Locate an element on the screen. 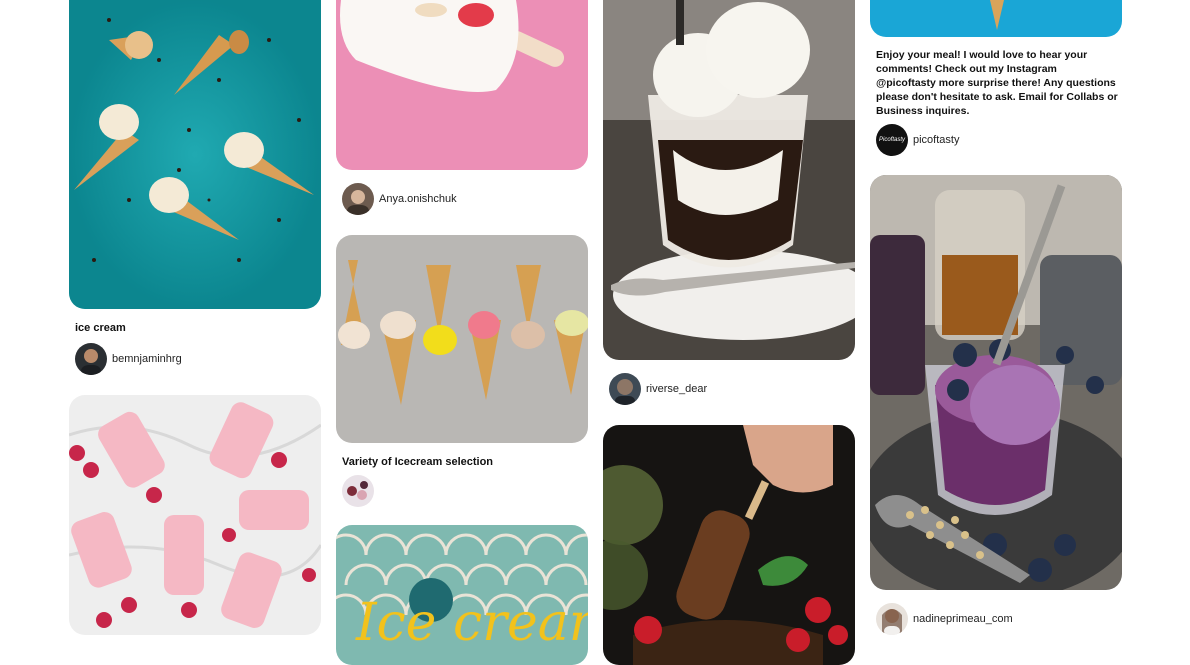 This screenshot has width=1190, height=665. pin-image-white-popsicle-pink is located at coordinates (462, 85).